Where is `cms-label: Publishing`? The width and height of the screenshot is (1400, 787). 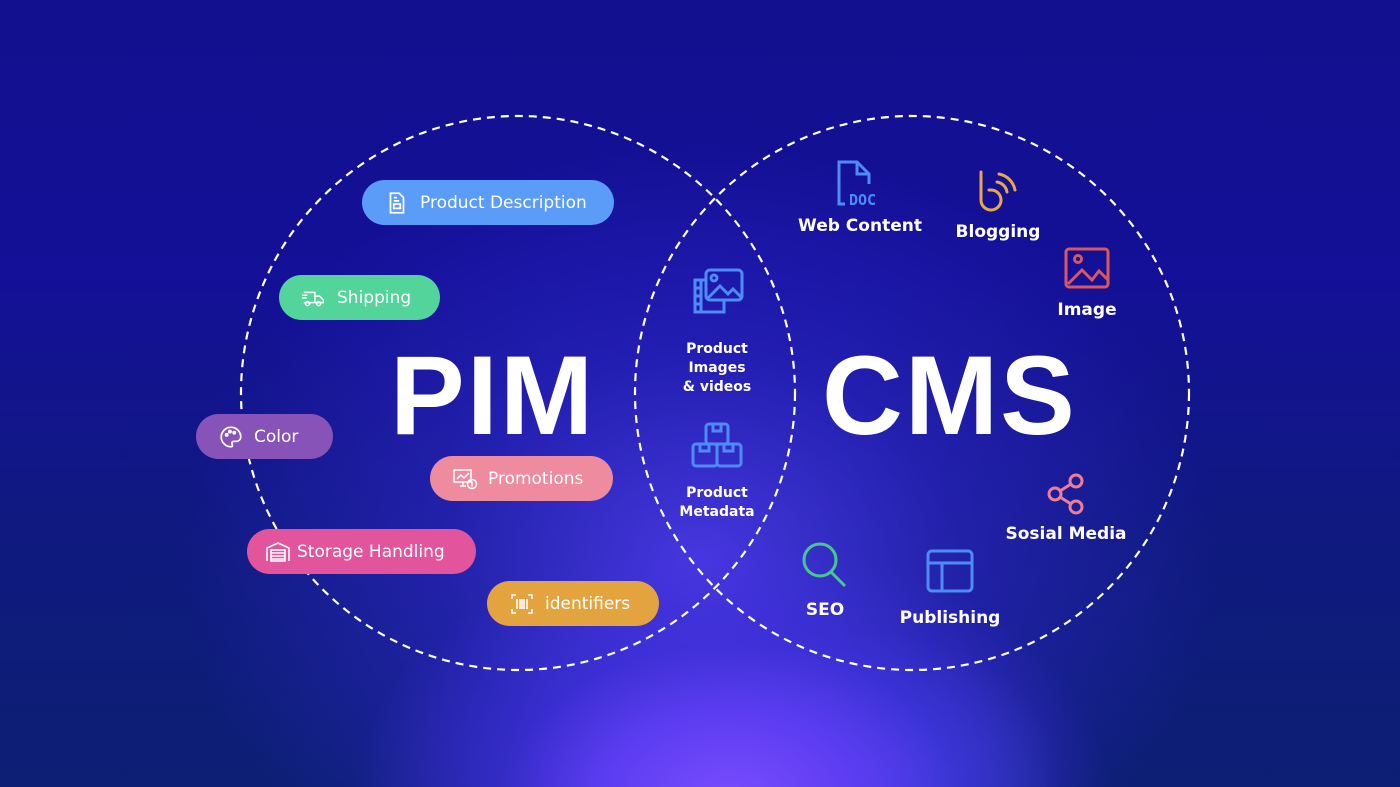 cms-label: Publishing is located at coordinates (950, 618).